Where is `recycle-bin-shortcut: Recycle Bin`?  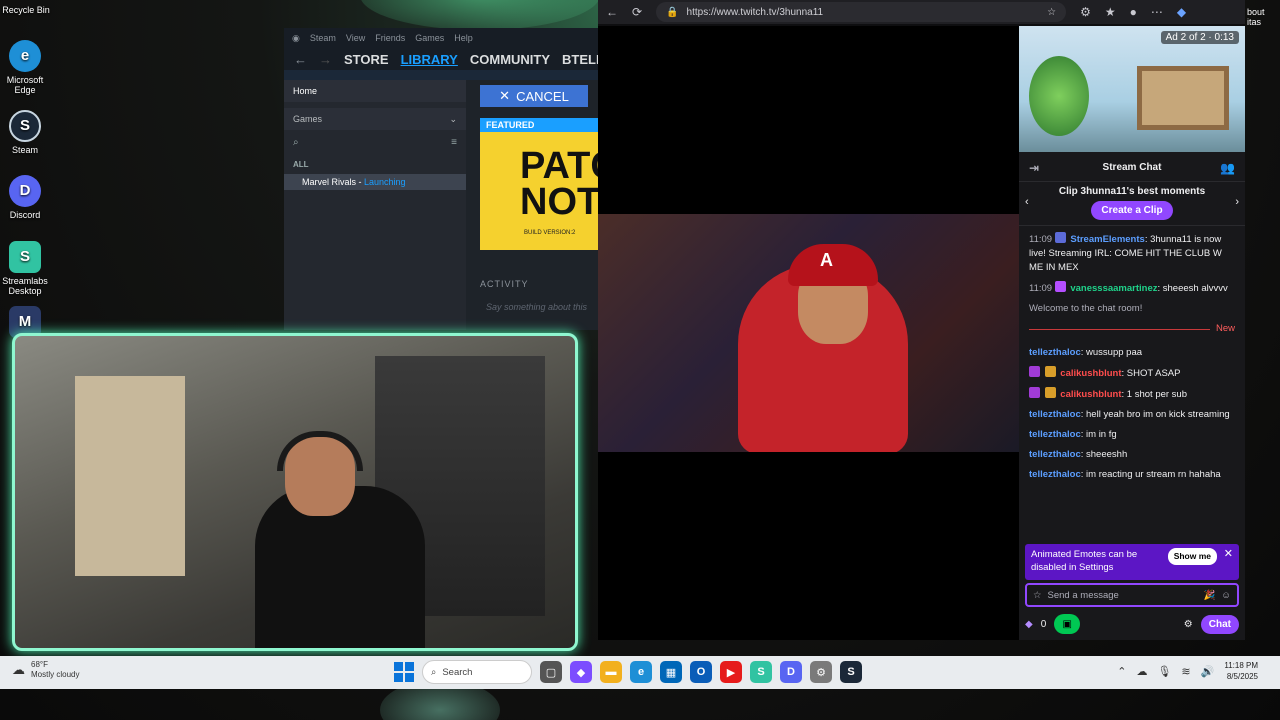 recycle-bin-shortcut: Recycle Bin is located at coordinates (28, 8).